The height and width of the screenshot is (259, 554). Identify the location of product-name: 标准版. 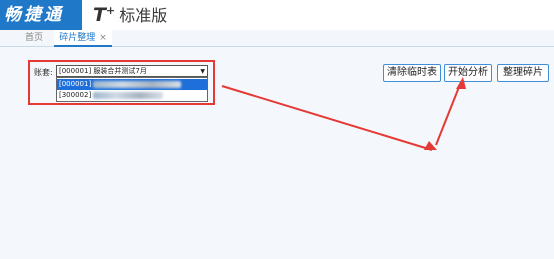
(143, 15).